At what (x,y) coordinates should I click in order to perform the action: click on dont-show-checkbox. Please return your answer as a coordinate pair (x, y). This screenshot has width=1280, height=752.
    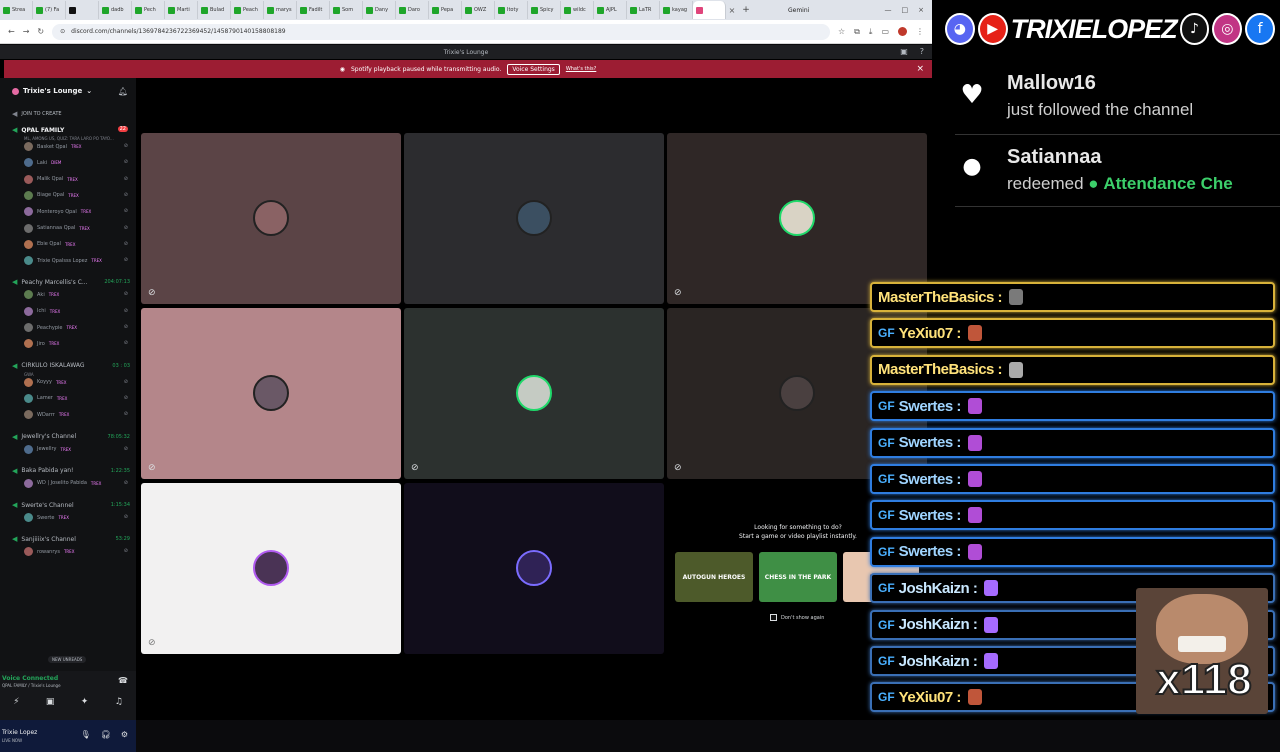
    Looking at the image, I should click on (773, 617).